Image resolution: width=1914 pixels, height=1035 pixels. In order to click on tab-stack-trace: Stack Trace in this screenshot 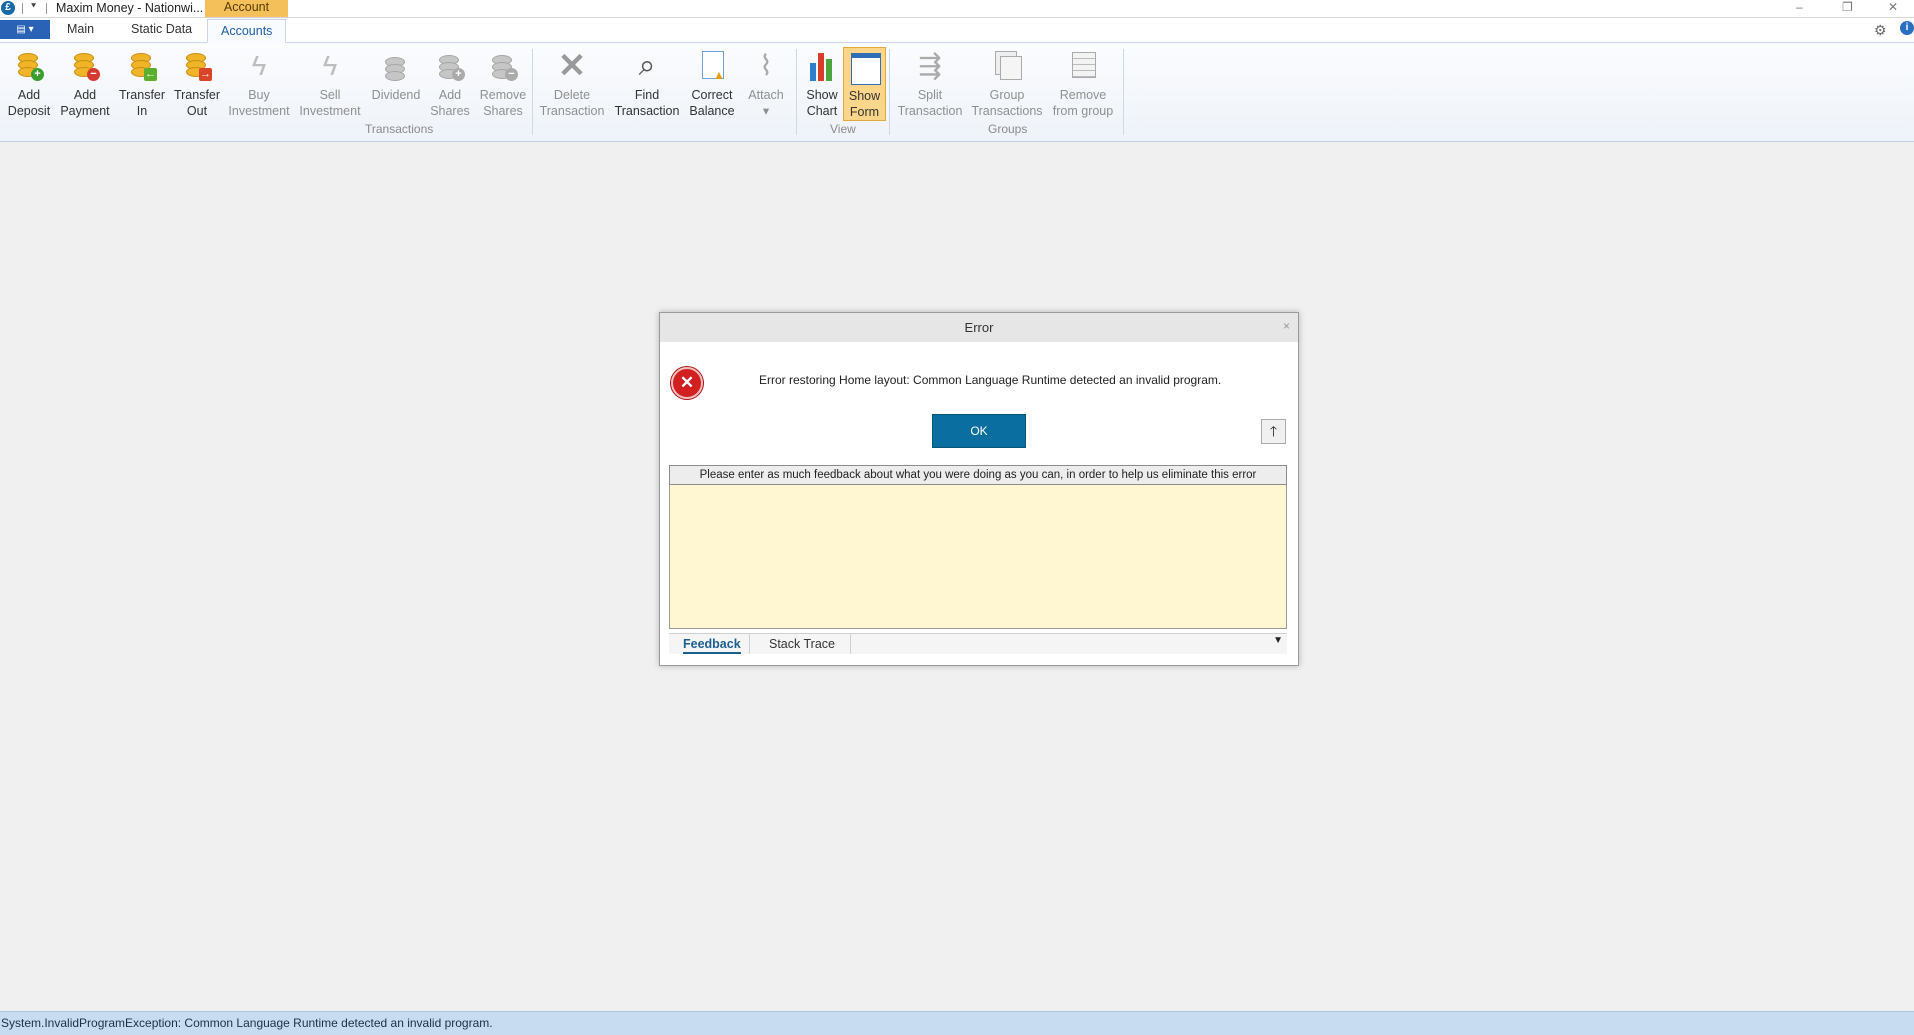, I will do `click(802, 644)`.